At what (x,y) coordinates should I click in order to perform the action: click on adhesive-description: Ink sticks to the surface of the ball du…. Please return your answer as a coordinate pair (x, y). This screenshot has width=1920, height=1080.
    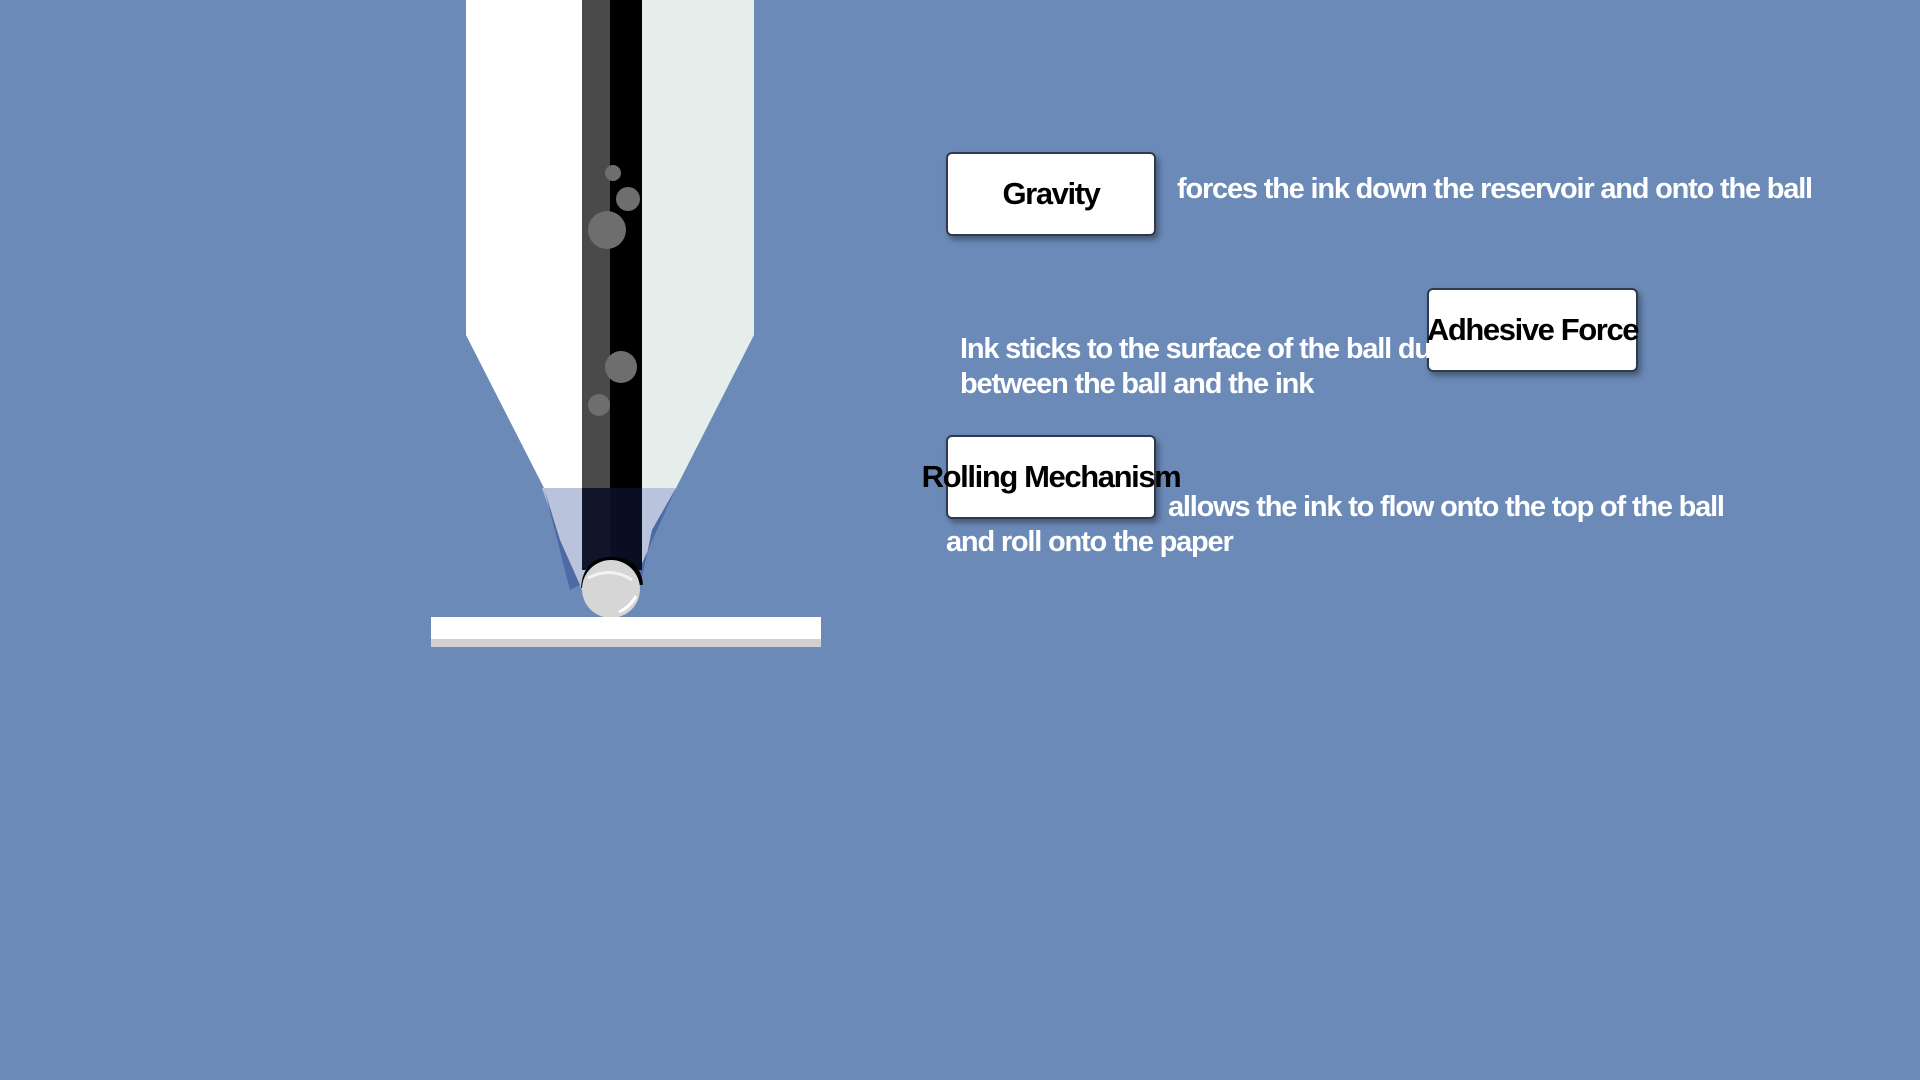
    Looking at the image, I should click on (1219, 367).